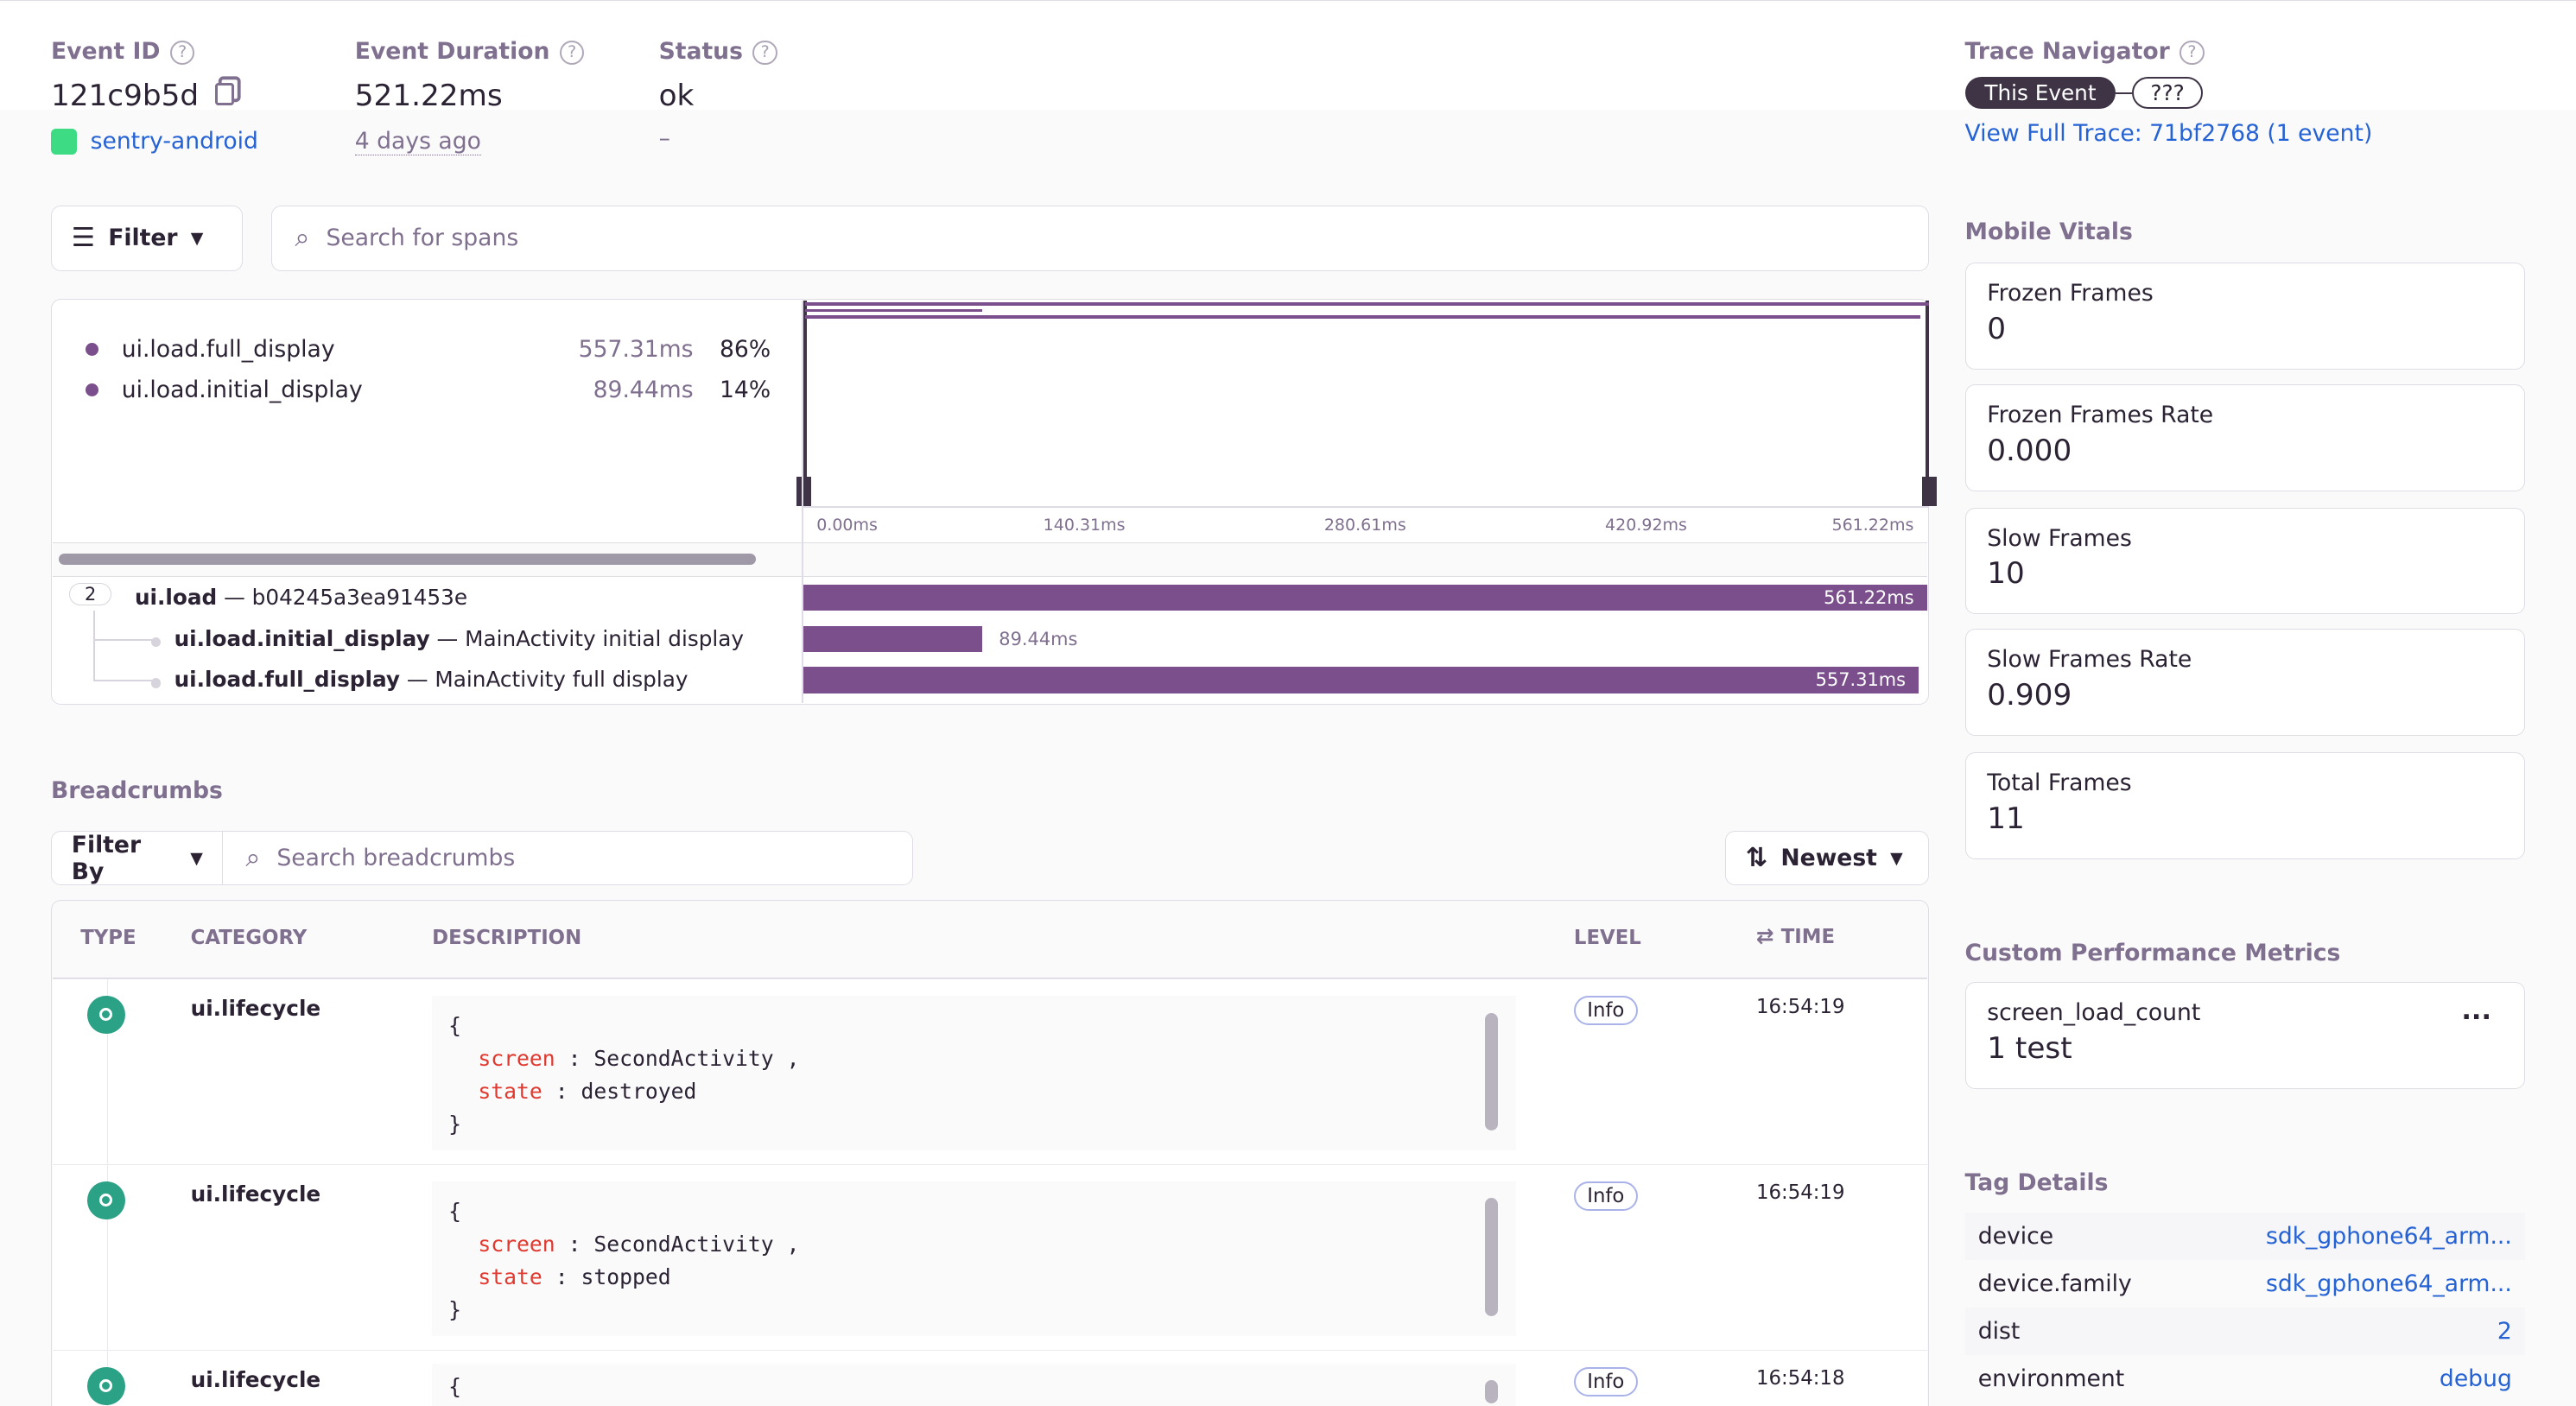 The image size is (2576, 1406). I want to click on event-duration: 521.22ms, so click(428, 96).